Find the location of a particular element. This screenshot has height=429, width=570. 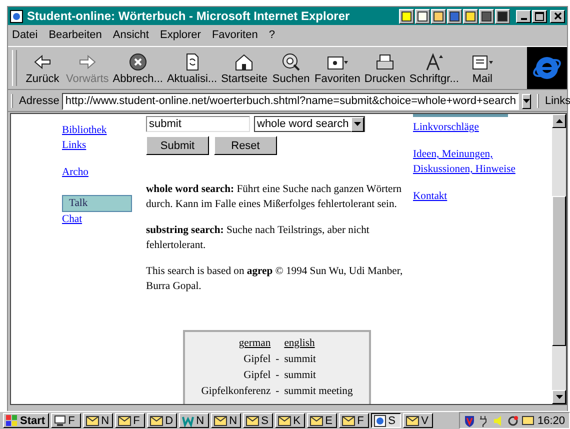

nav-link: Kontakt is located at coordinates (469, 196).